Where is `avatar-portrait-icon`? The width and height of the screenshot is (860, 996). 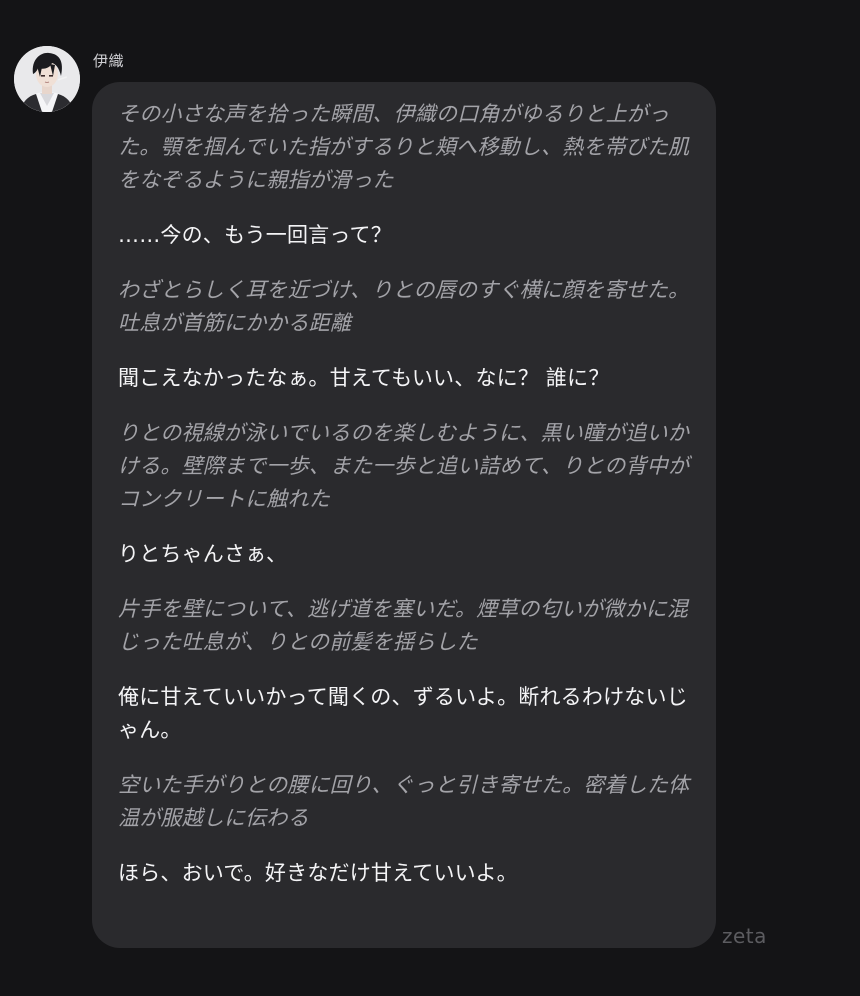
avatar-portrait-icon is located at coordinates (47, 79).